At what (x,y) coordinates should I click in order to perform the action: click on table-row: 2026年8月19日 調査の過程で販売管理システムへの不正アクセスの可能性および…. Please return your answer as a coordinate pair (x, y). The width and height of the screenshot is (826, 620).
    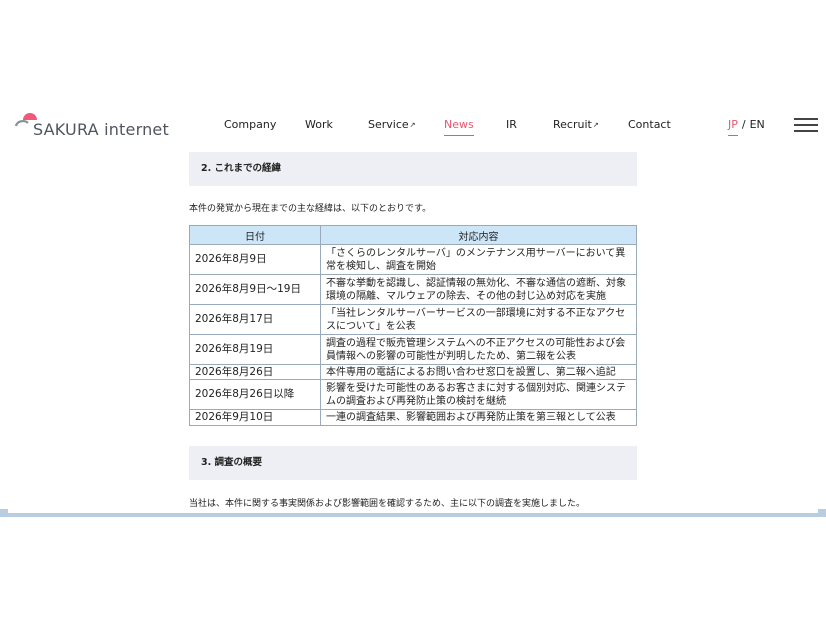
    Looking at the image, I should click on (413, 349).